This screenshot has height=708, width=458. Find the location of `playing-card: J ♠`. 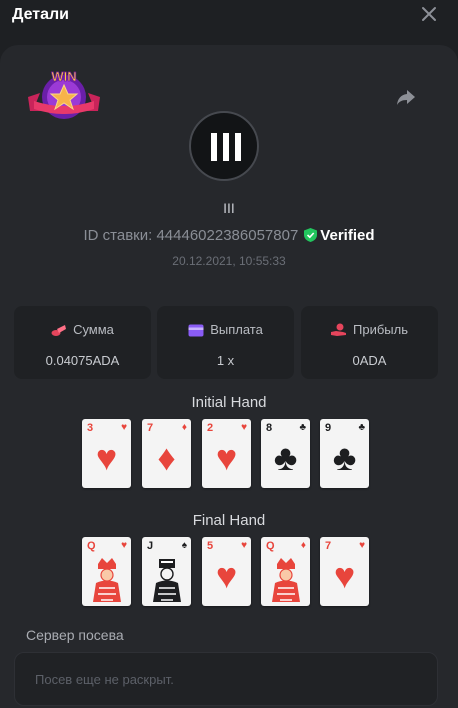

playing-card: J ♠ is located at coordinates (166, 571).